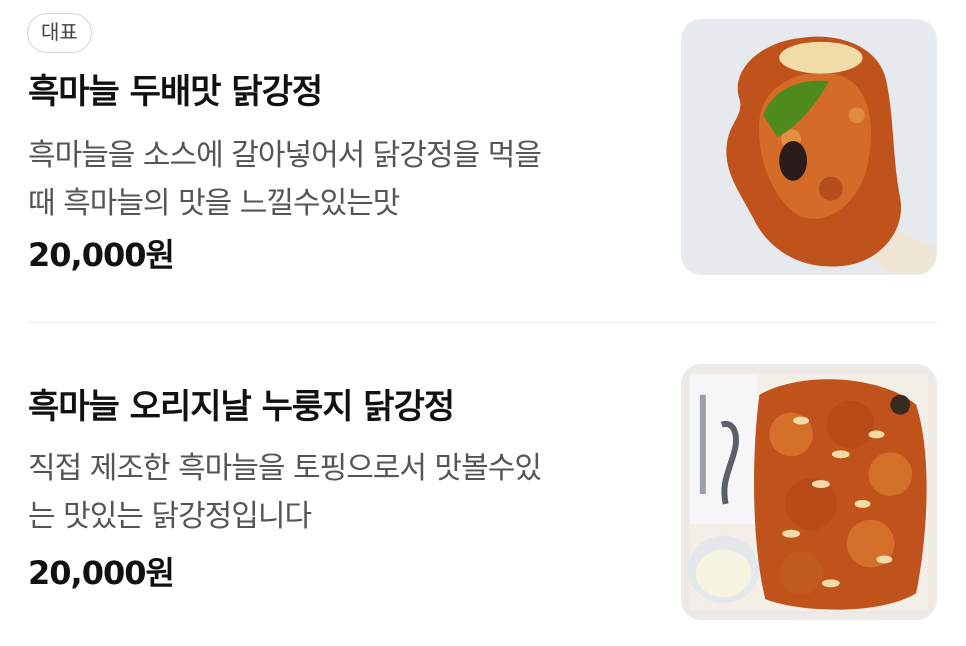 This screenshot has height=646, width=966. I want to click on description-line: 때 흑마늘의 맛을 느낄수있는맛, so click(214, 203).